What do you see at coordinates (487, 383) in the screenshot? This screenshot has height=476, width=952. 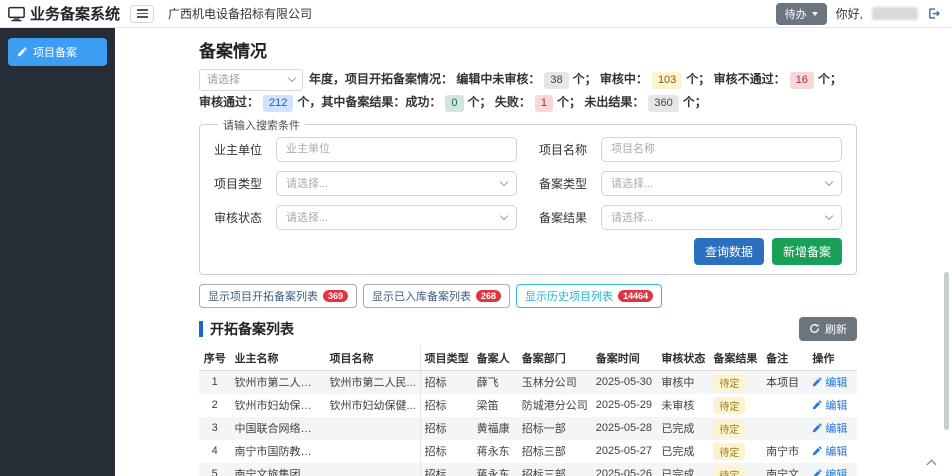 I see `cell-filer: 薛飞` at bounding box center [487, 383].